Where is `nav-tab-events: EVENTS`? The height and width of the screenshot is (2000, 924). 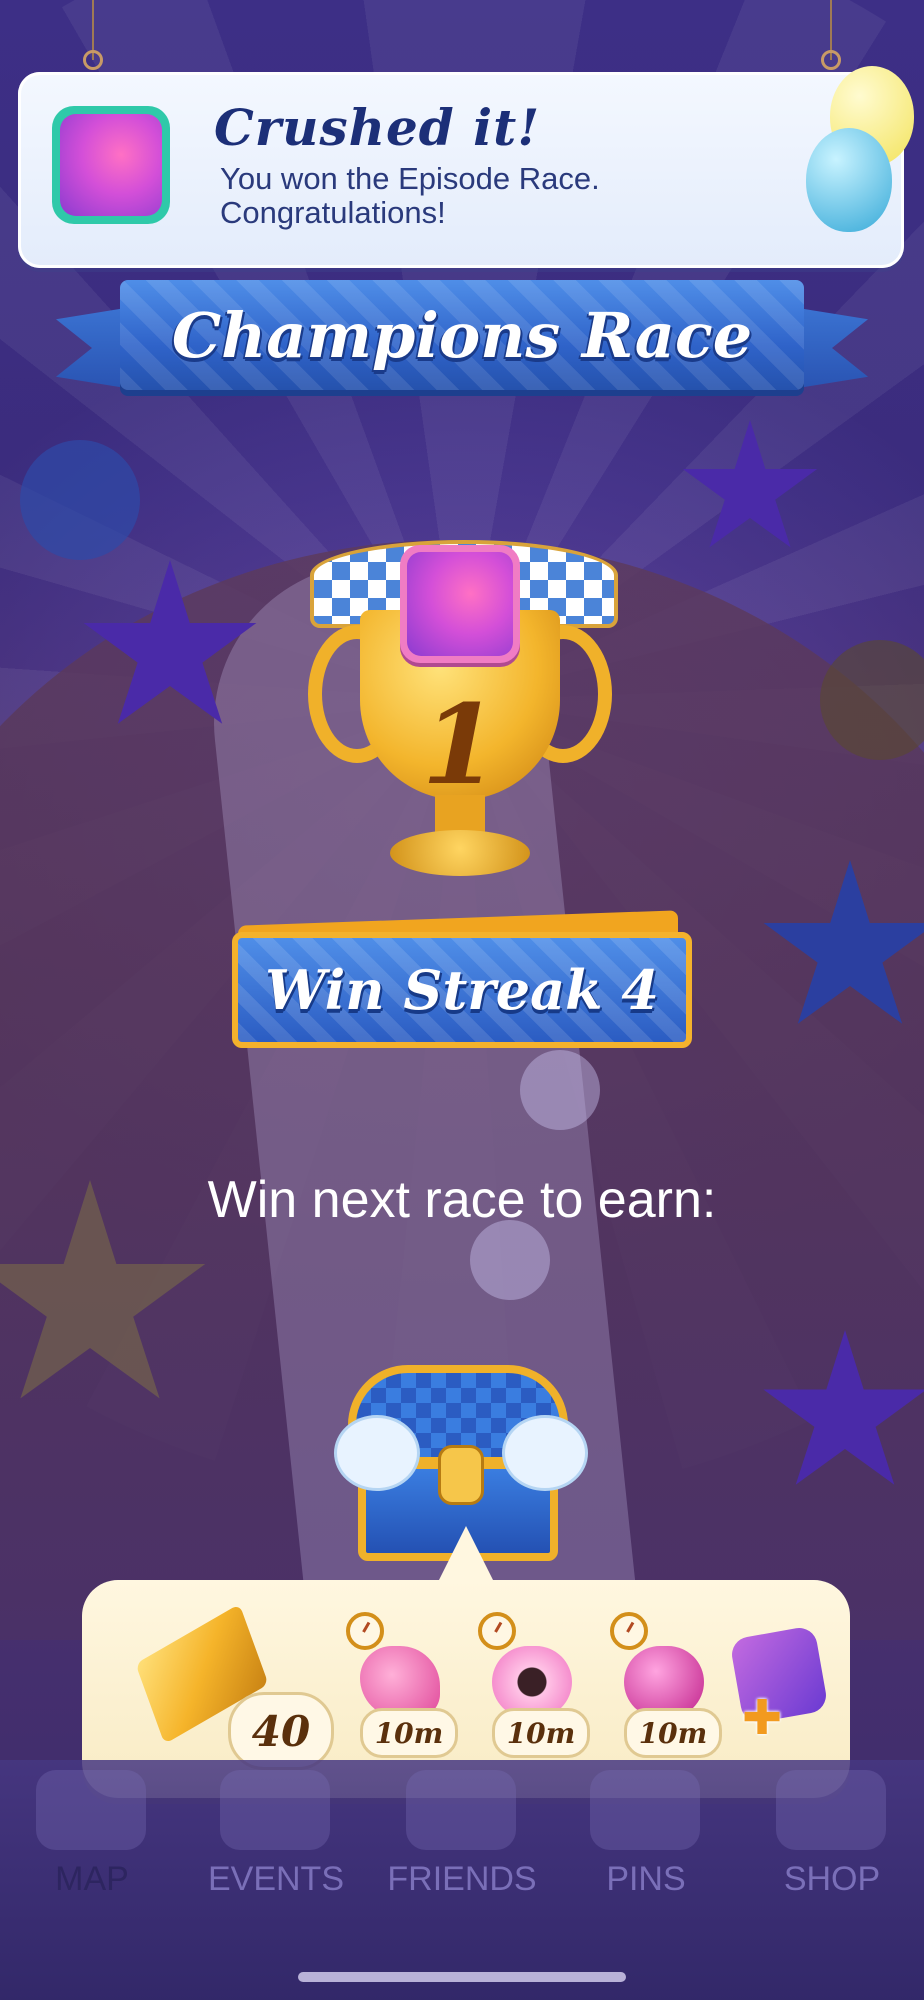
nav-tab-events: EVENTS is located at coordinates (276, 1879).